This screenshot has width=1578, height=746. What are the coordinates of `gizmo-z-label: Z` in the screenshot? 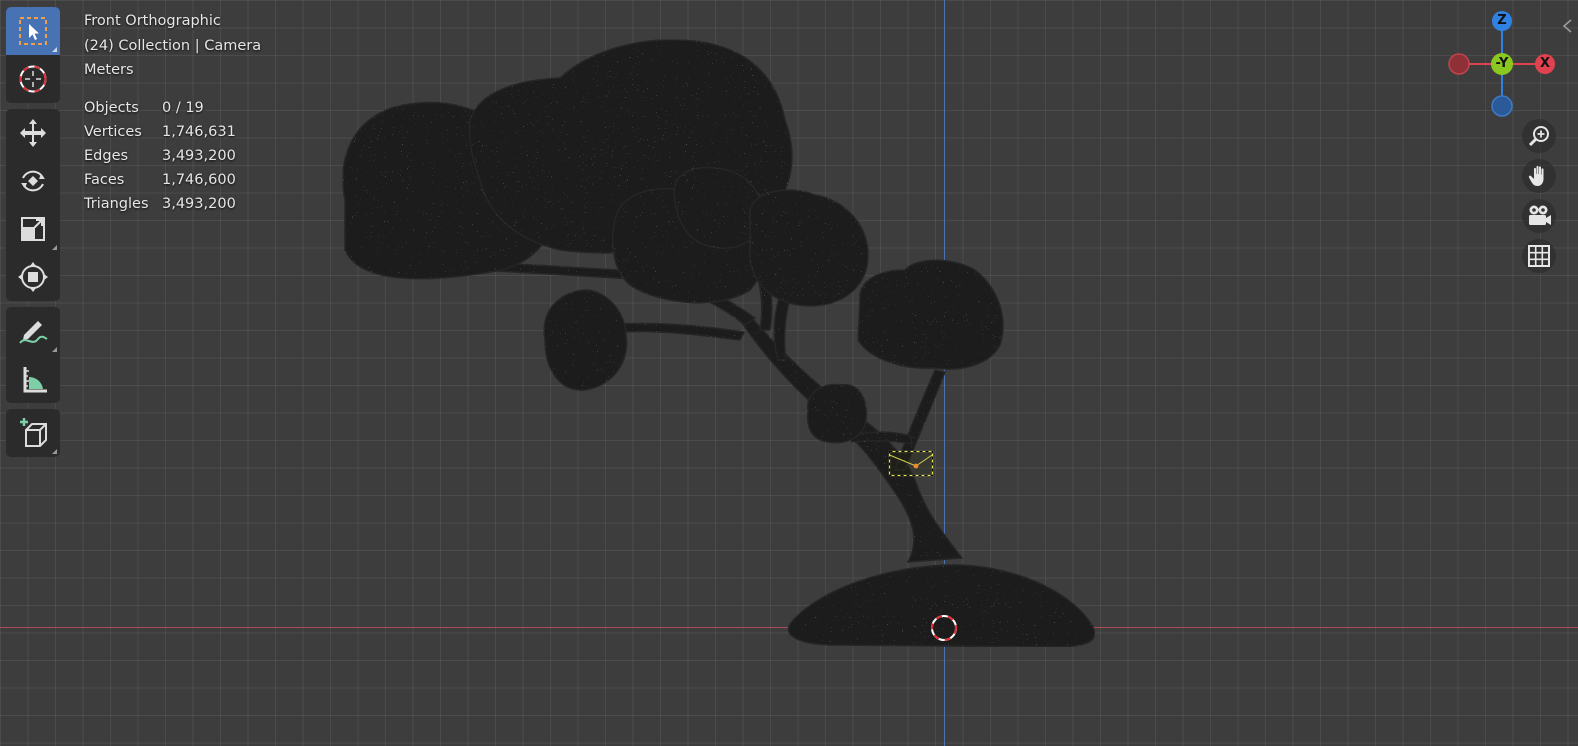 It's located at (1502, 20).